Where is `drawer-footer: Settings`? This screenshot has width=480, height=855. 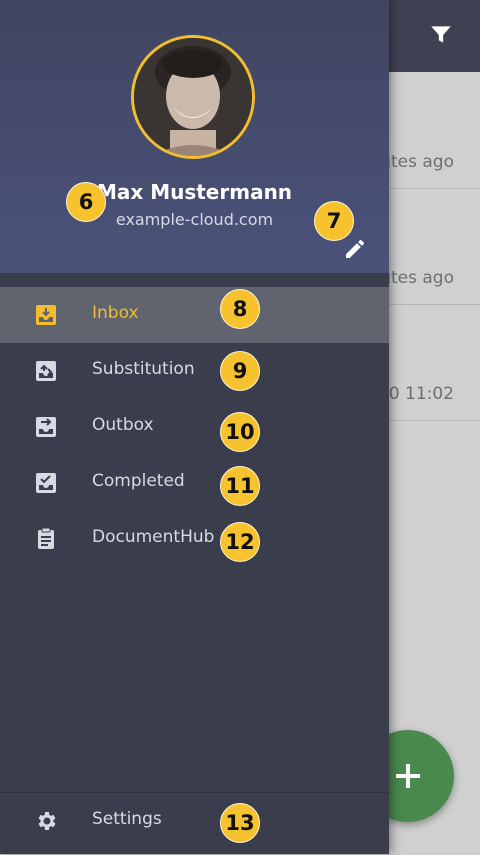 drawer-footer: Settings is located at coordinates (194, 823).